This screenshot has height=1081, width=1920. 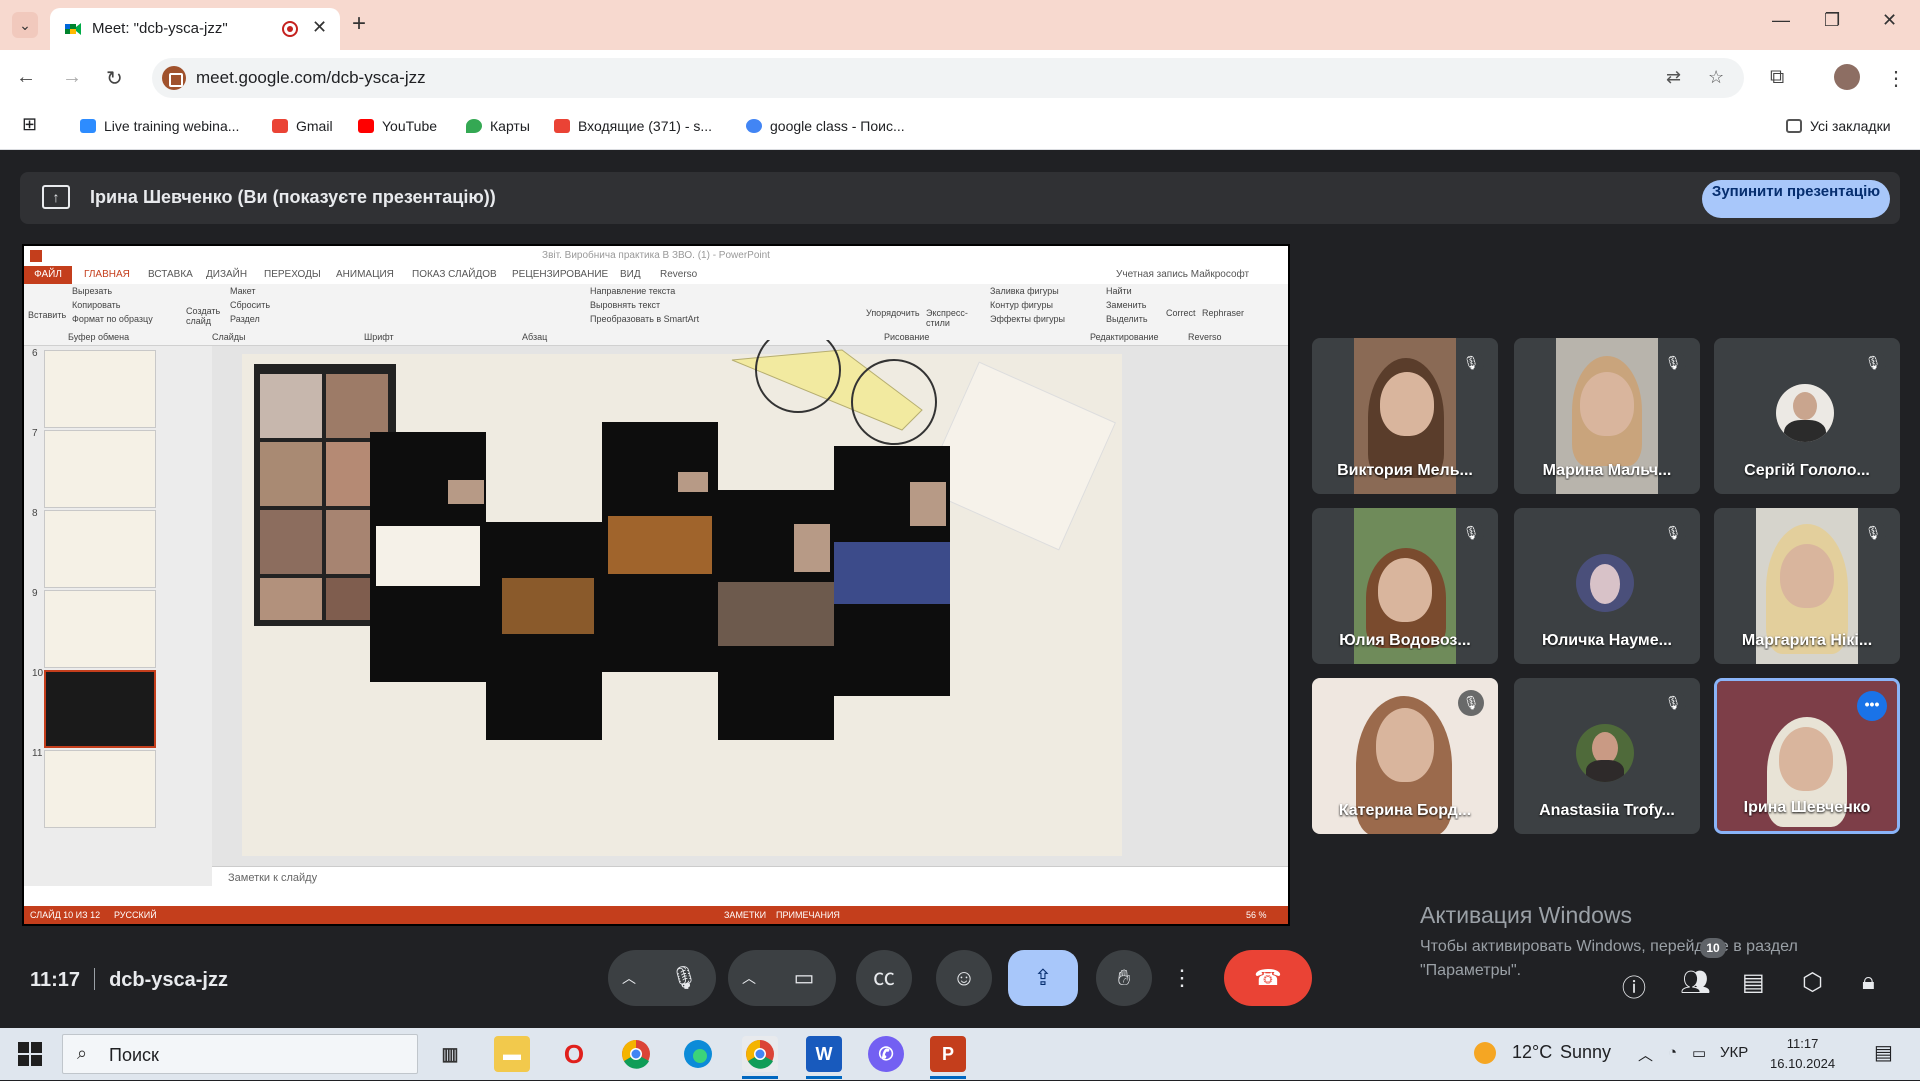 I want to click on bookmark-star-icon: ☆, so click(x=1716, y=77).